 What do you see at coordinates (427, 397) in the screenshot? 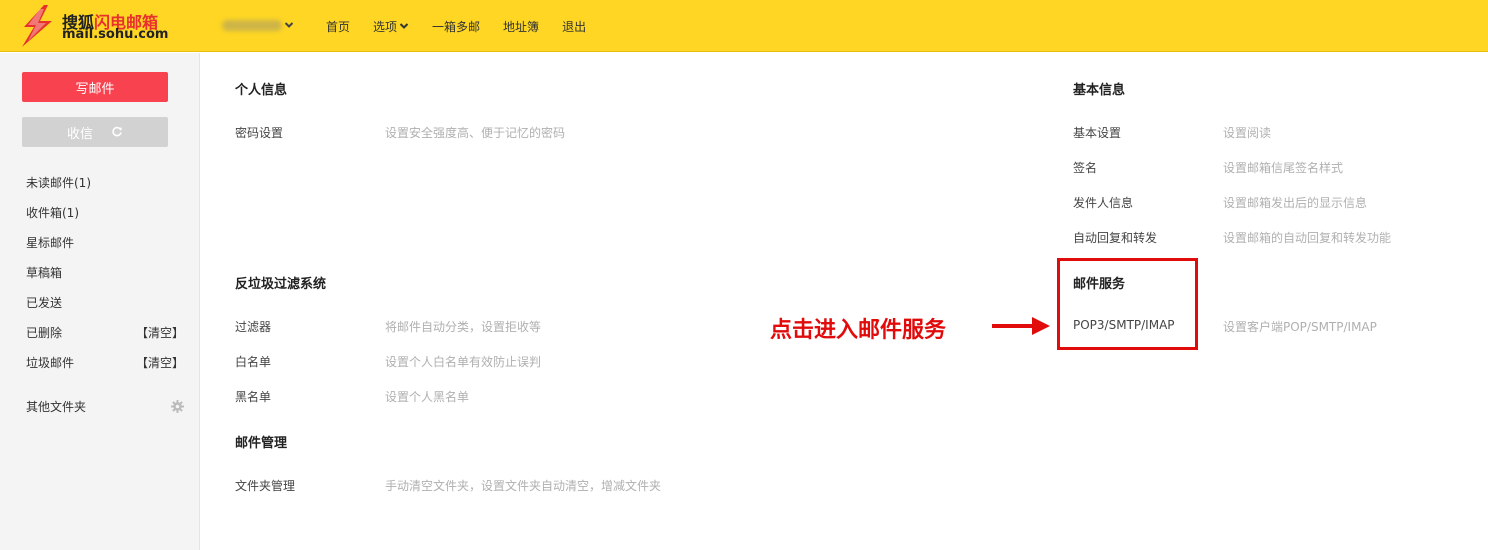
I see `setting-blacklist-desc: 设置个人黑名单` at bounding box center [427, 397].